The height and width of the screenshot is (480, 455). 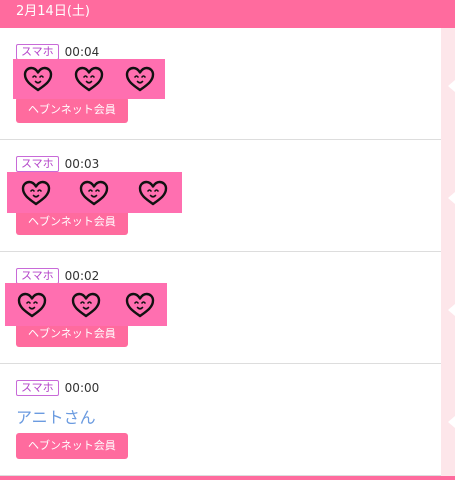 I want to click on entry-meta: スマホ 00:00, so click(x=57, y=388).